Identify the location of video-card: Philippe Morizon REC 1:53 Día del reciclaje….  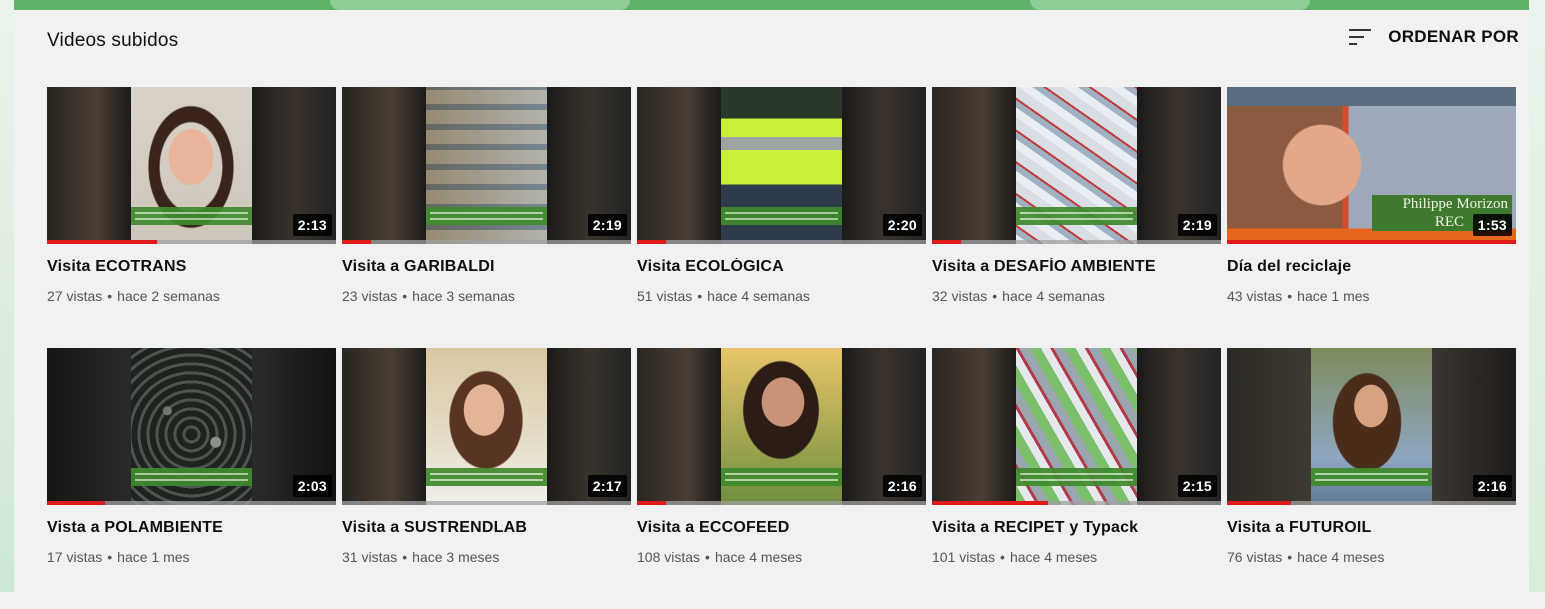
(1371, 217).